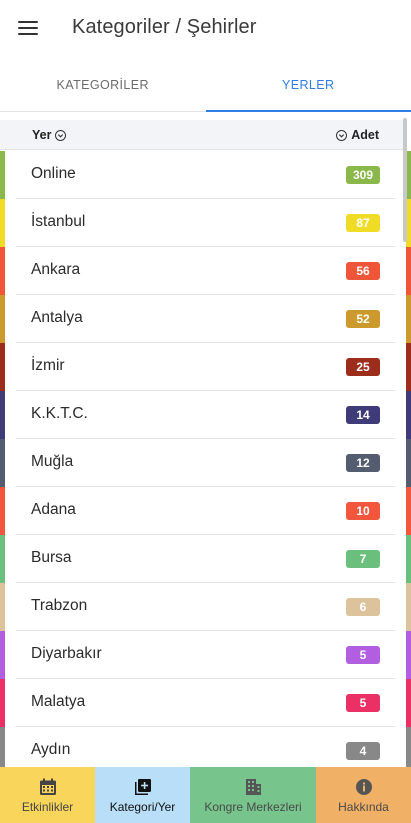  Describe the element at coordinates (57, 317) in the screenshot. I see `place-name: Antalya` at that location.